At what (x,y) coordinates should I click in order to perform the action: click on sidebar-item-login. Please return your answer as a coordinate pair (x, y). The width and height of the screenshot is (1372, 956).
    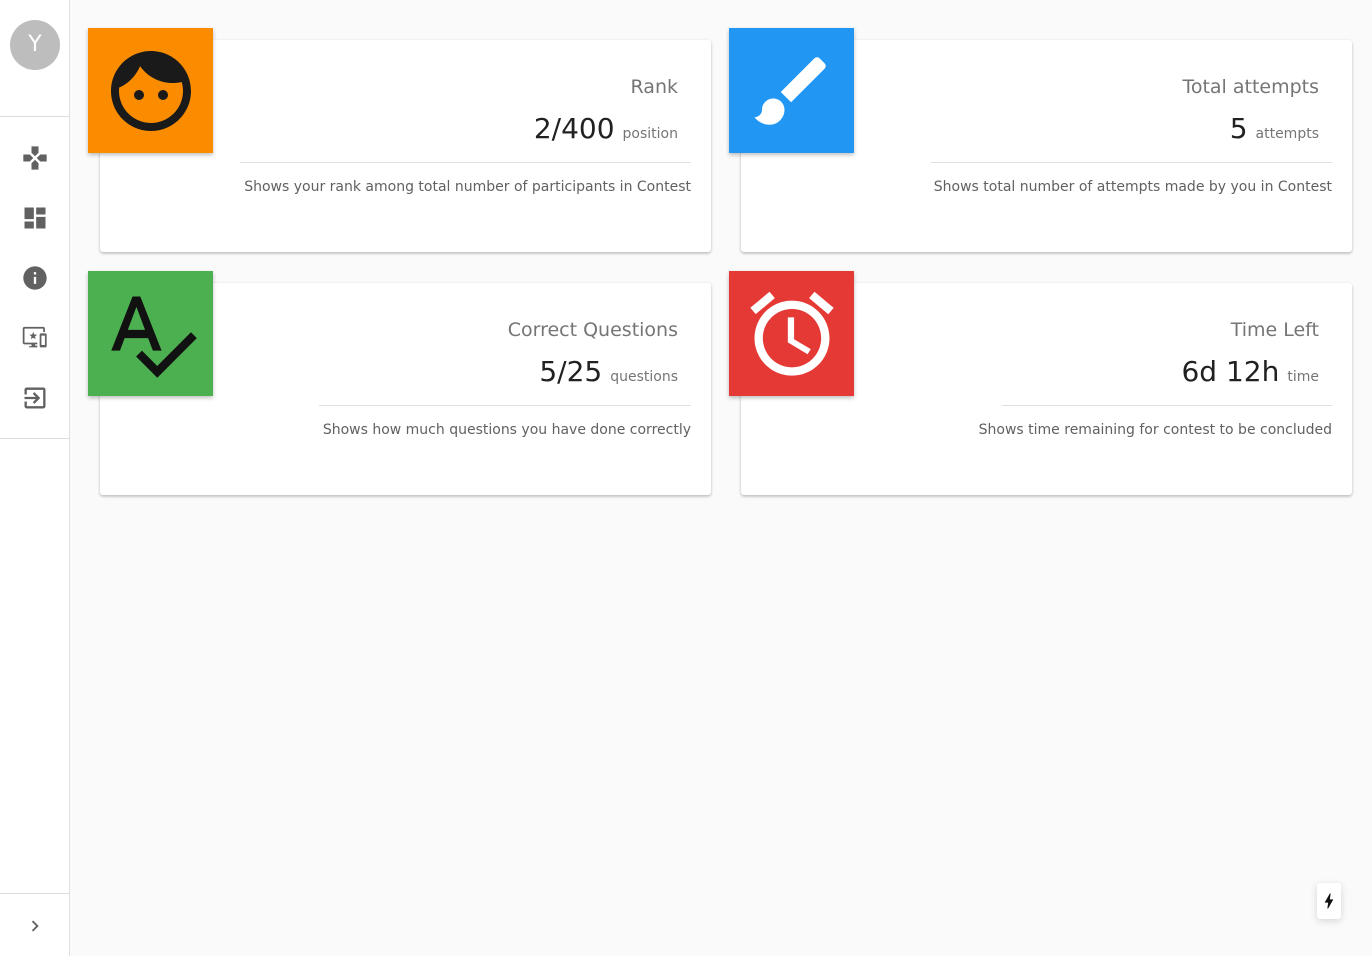
    Looking at the image, I should click on (34, 398).